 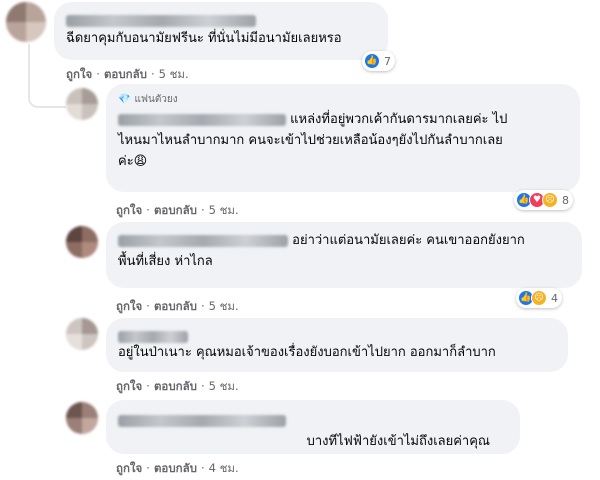 I want to click on comment-text-line3: ค่ะ😩, so click(x=133, y=161).